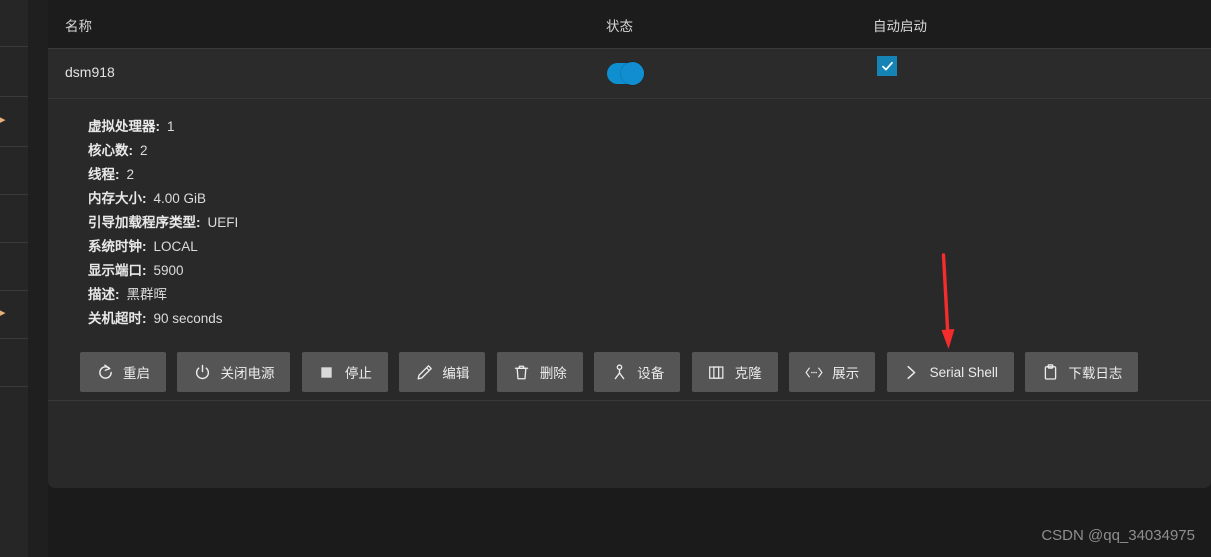 This screenshot has height=557, width=1211. I want to click on power-off-button: 关闭电源, so click(234, 372).